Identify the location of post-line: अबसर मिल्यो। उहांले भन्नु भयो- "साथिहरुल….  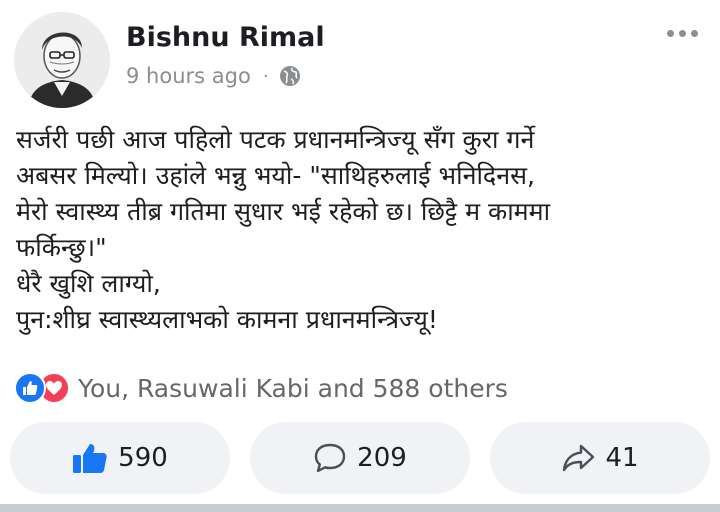
(275, 175).